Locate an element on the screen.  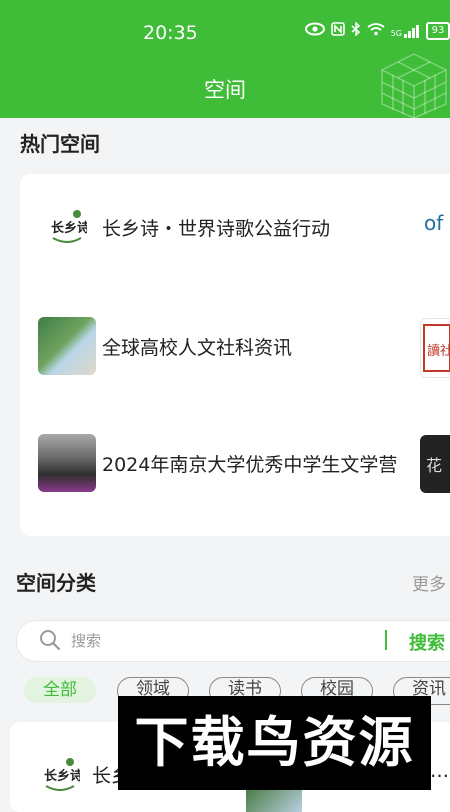
cube-decoration-icon is located at coordinates (414, 85).